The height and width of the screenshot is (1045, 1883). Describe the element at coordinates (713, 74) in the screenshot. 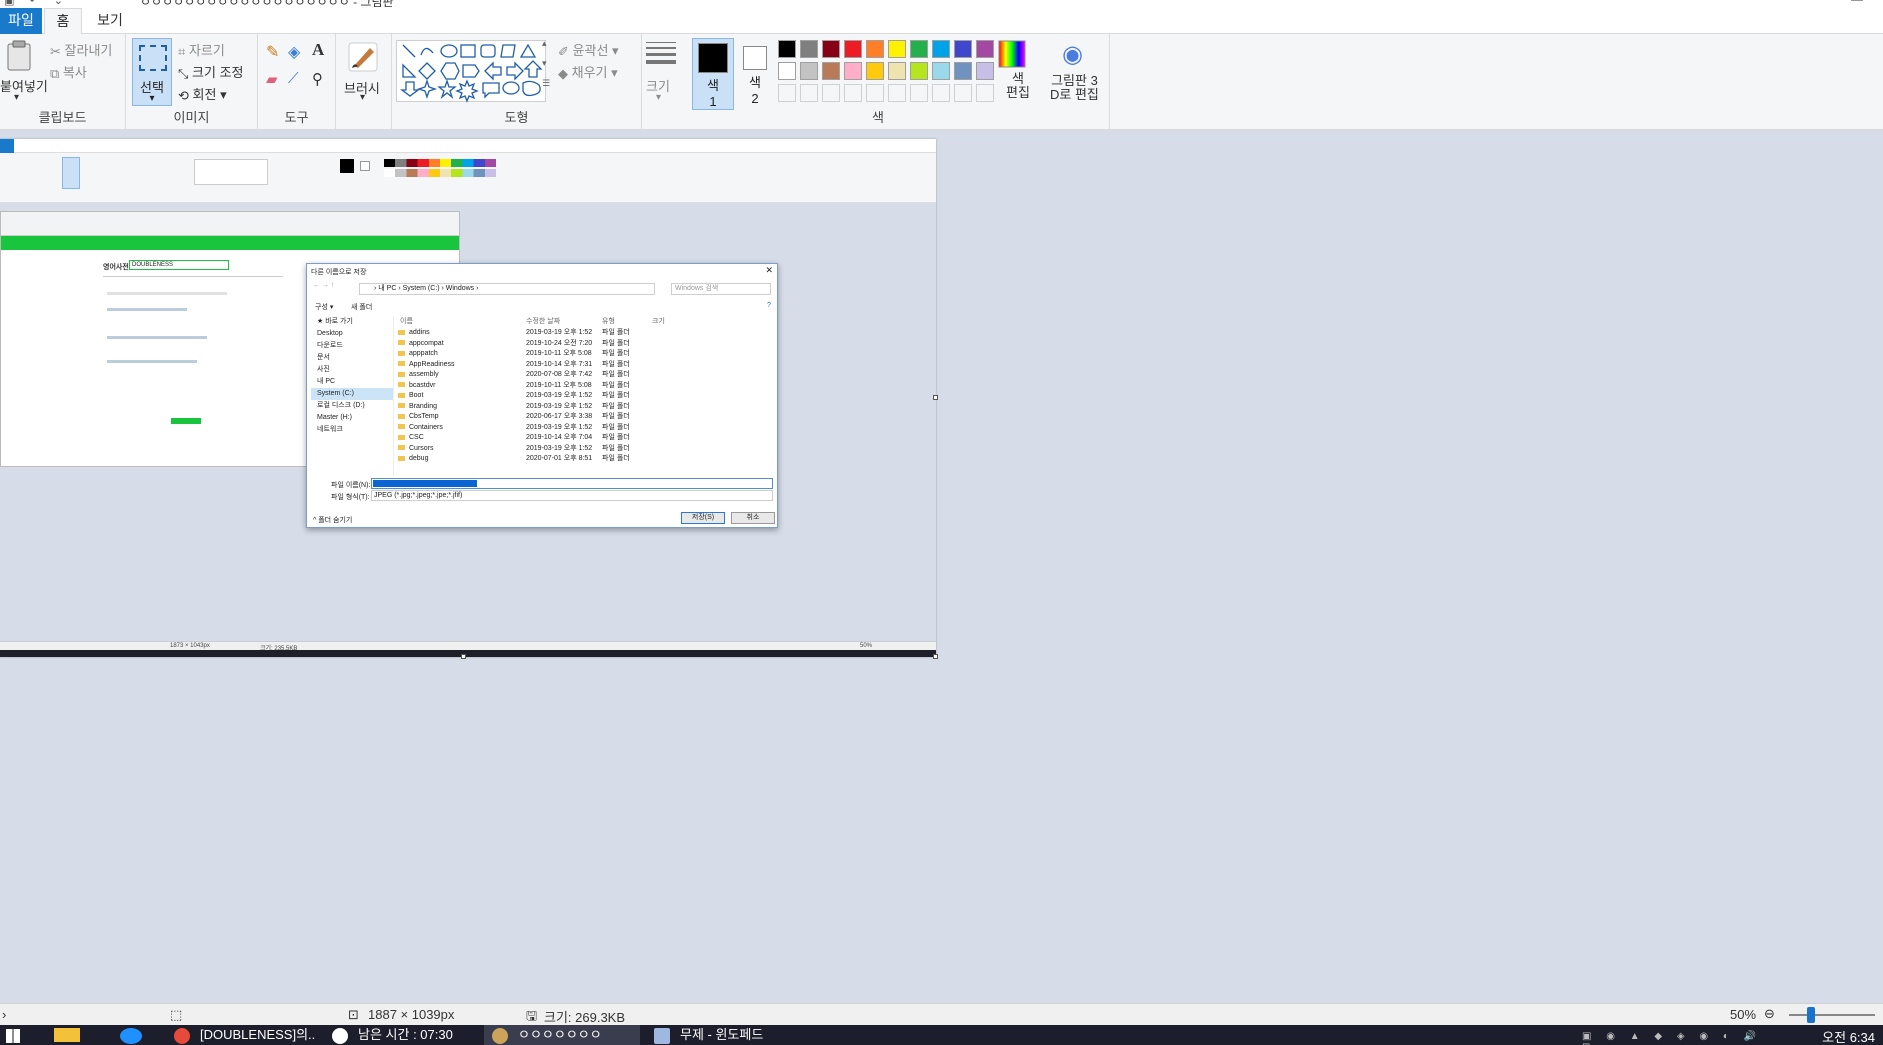

I see `color1-button: 색 1` at that location.